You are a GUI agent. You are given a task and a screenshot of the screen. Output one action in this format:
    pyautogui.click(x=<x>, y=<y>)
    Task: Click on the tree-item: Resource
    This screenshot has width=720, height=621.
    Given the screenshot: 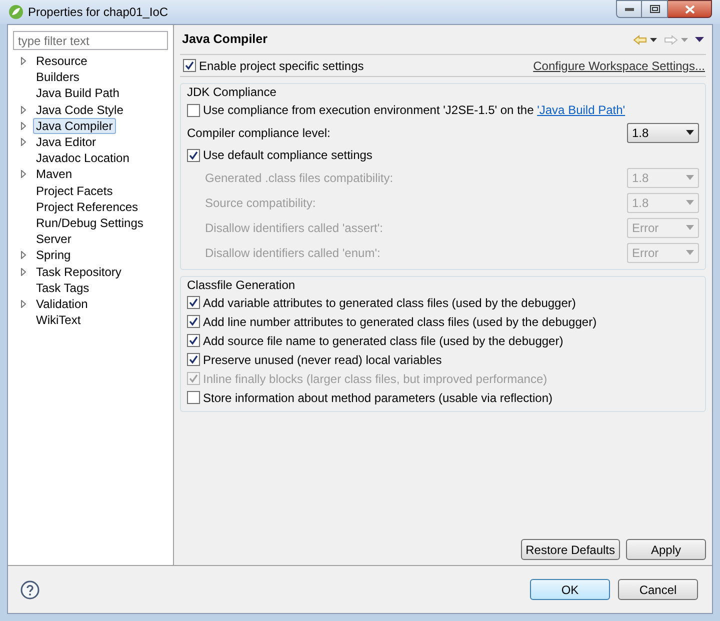 What is the action you would take?
    pyautogui.click(x=61, y=61)
    